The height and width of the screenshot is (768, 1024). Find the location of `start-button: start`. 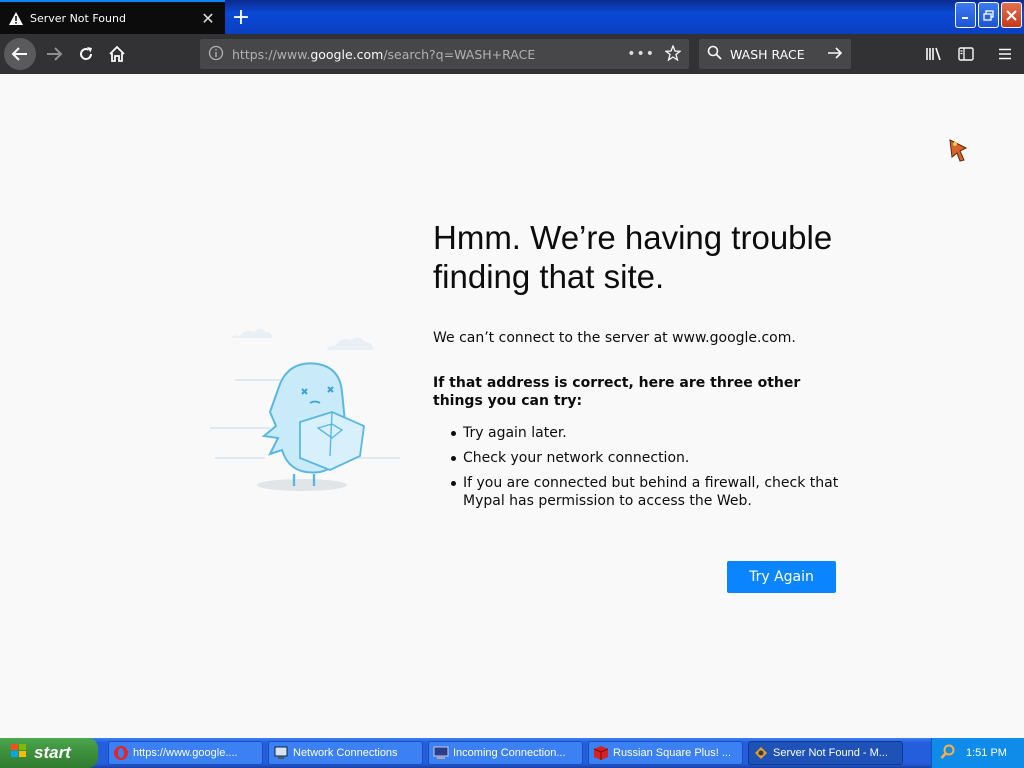

start-button: start is located at coordinates (49, 753).